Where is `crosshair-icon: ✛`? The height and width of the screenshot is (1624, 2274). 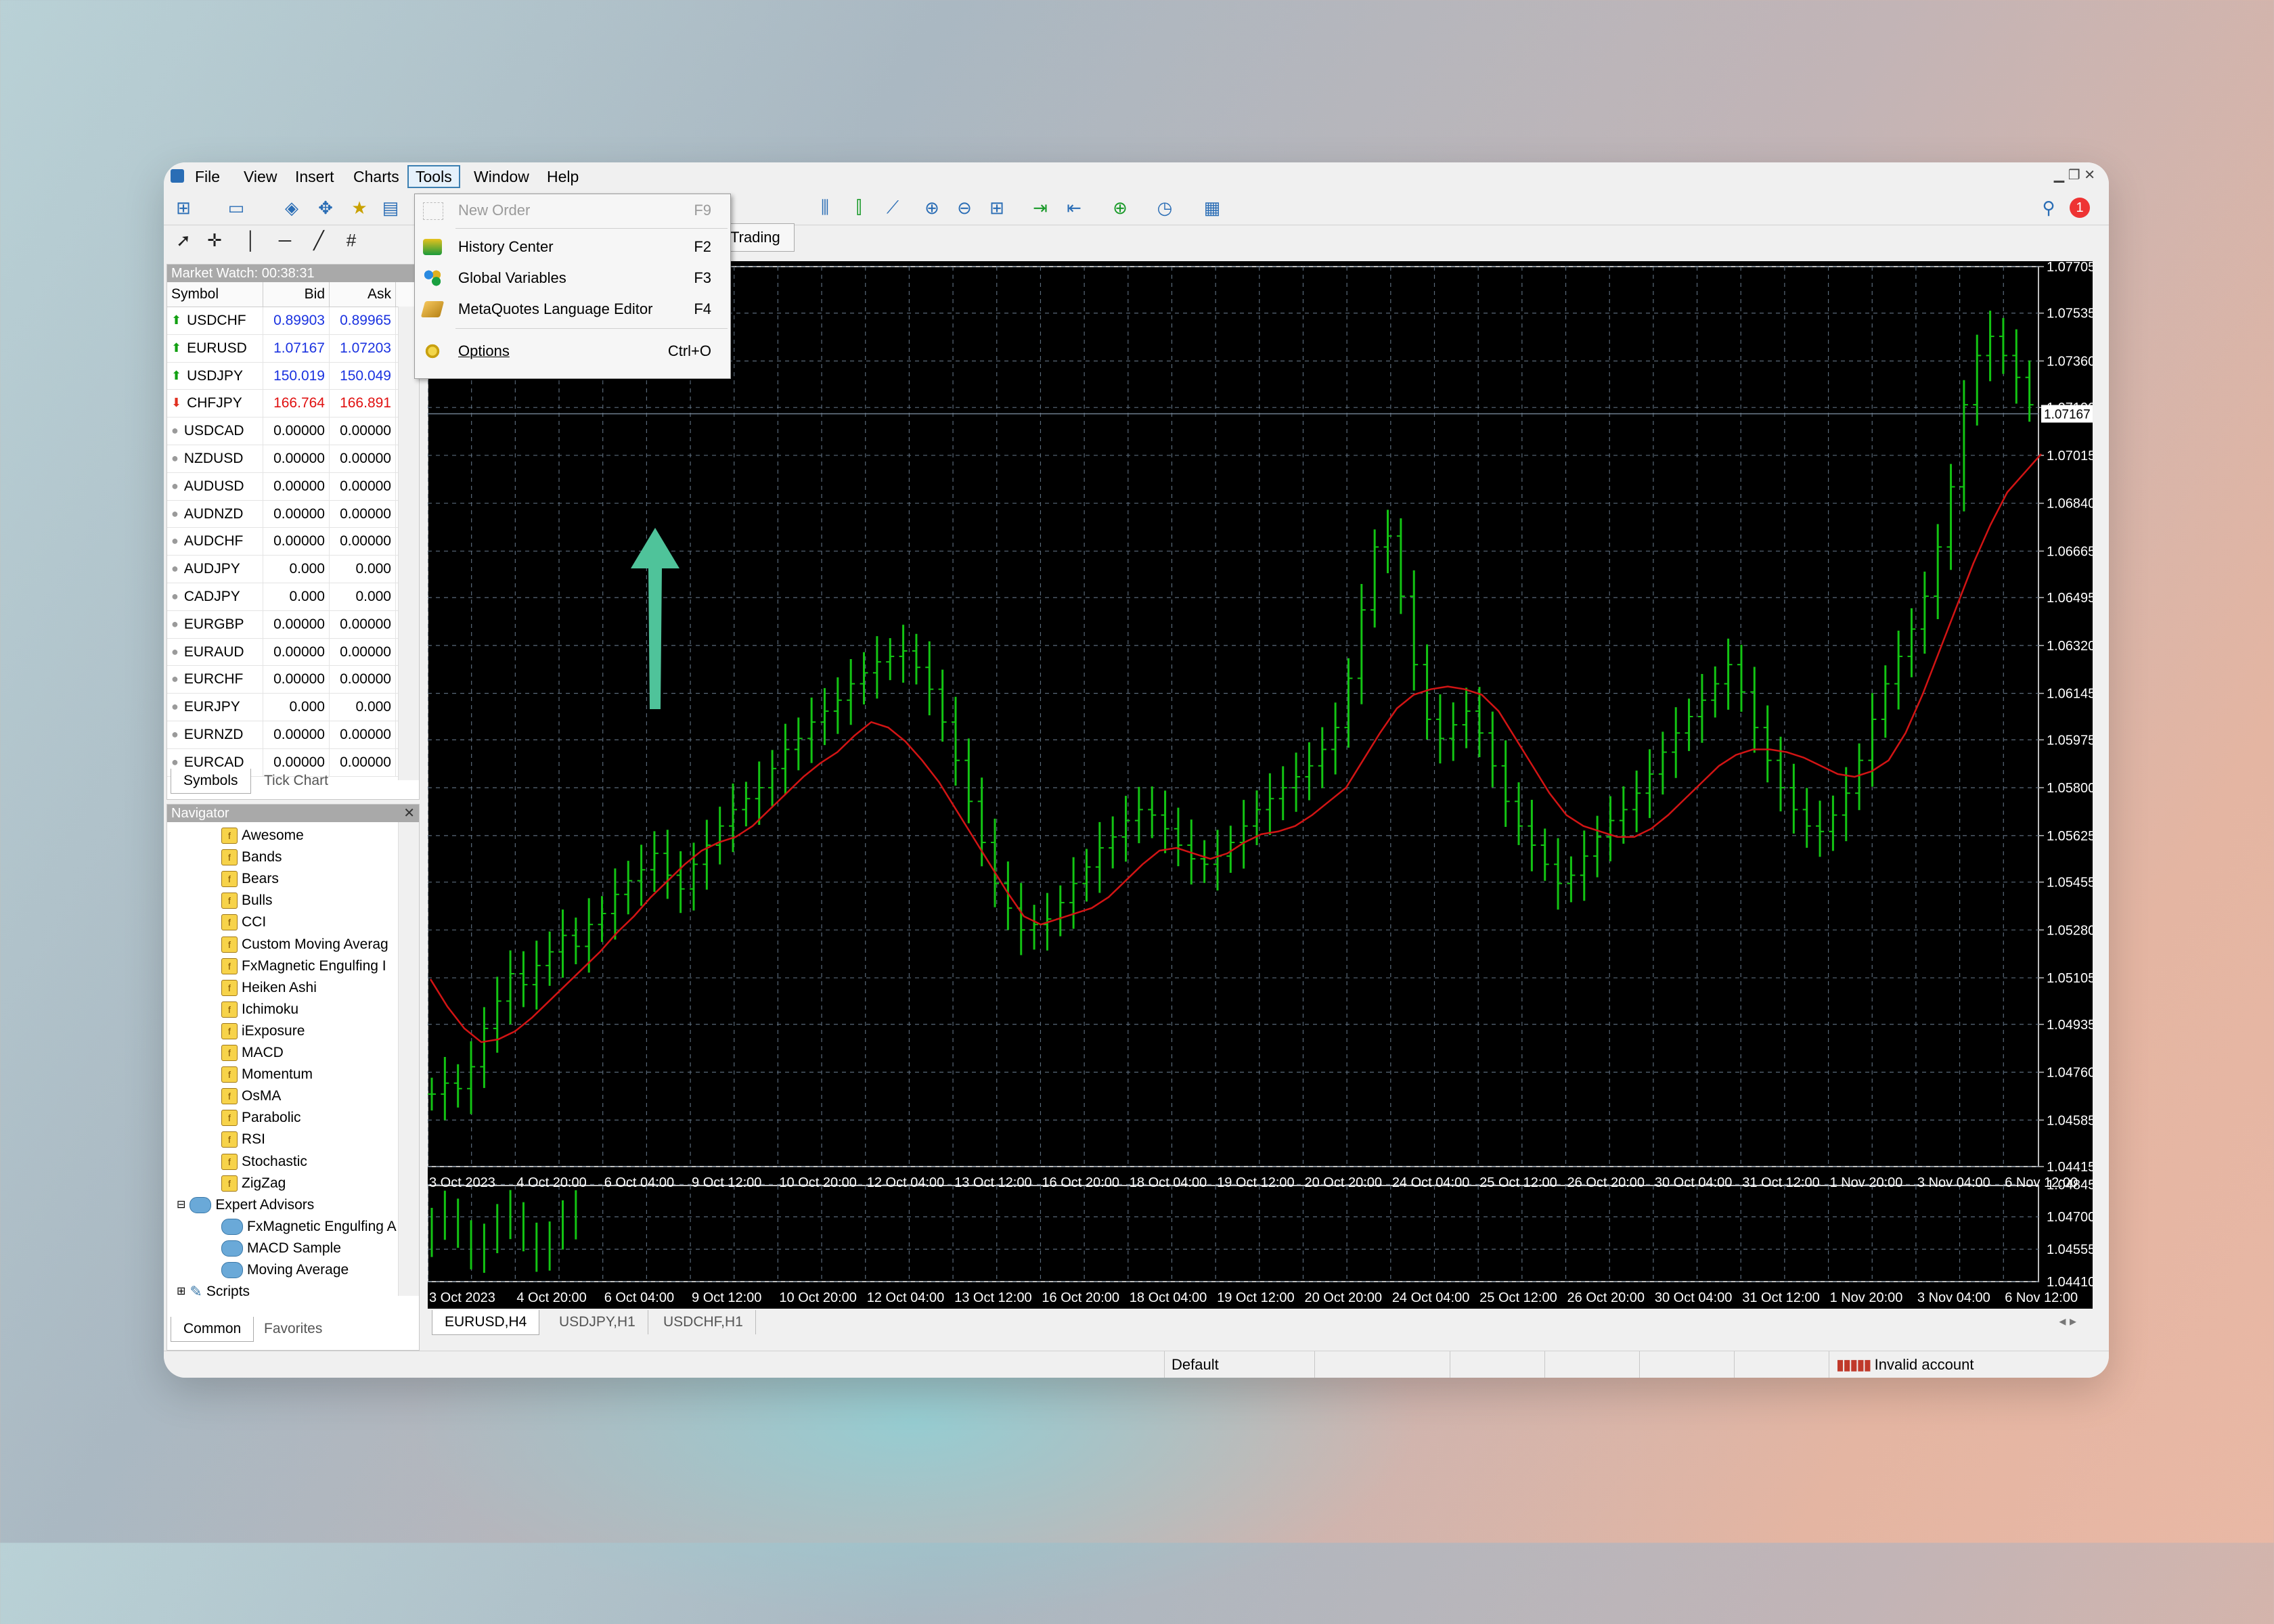
crosshair-icon: ✛ is located at coordinates (214, 240).